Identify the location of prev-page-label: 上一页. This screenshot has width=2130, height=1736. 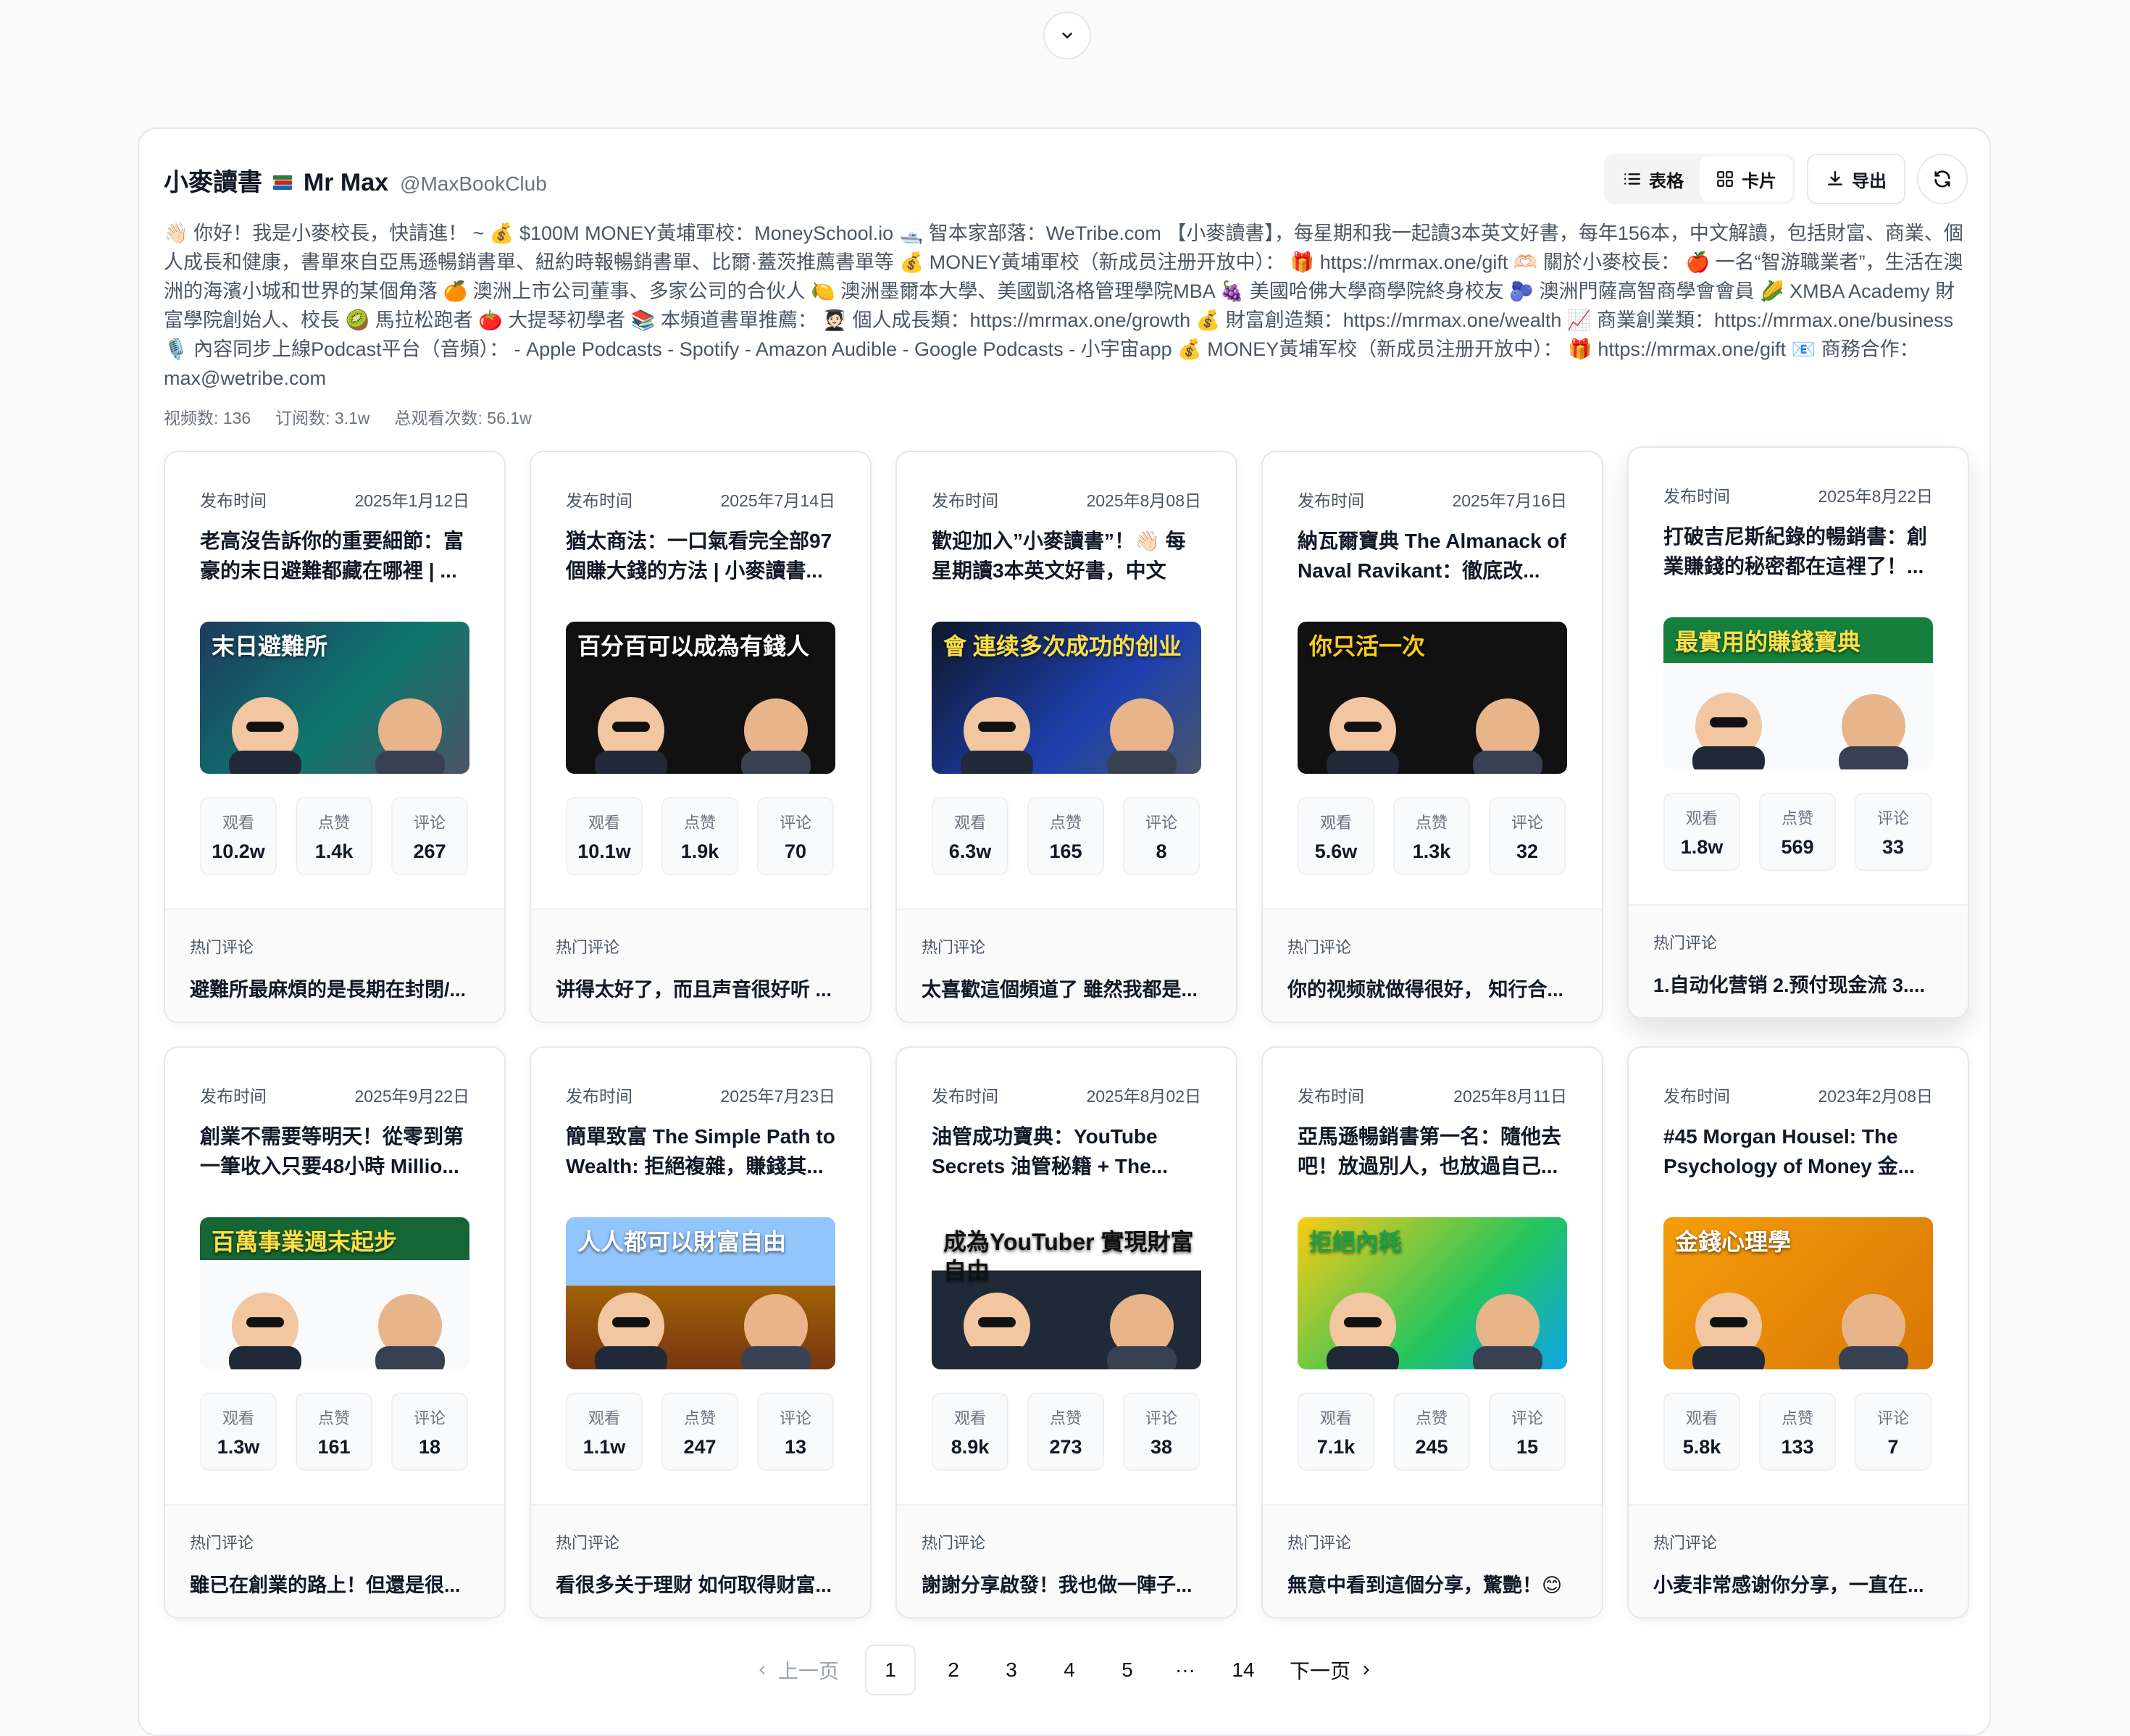
(808, 1671).